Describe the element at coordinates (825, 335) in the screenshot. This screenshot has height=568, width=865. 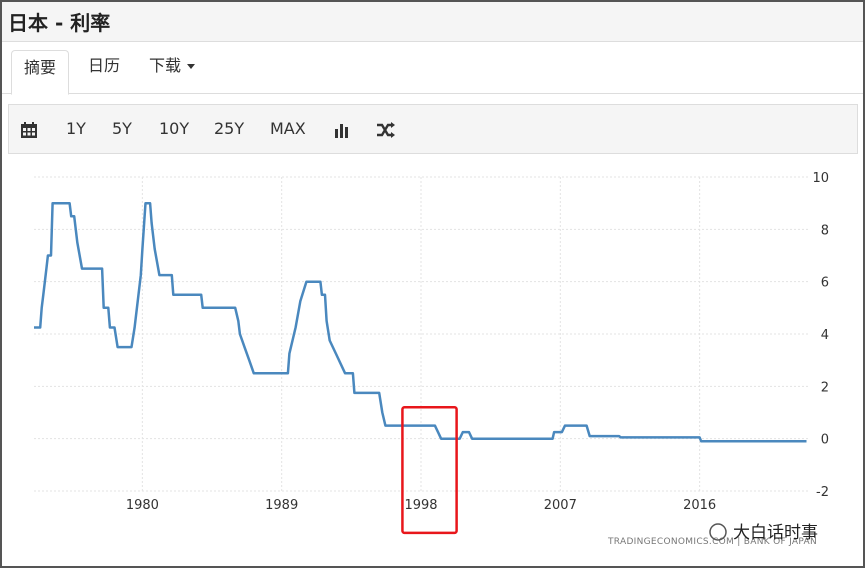
I see `y-tick-label: 4` at that location.